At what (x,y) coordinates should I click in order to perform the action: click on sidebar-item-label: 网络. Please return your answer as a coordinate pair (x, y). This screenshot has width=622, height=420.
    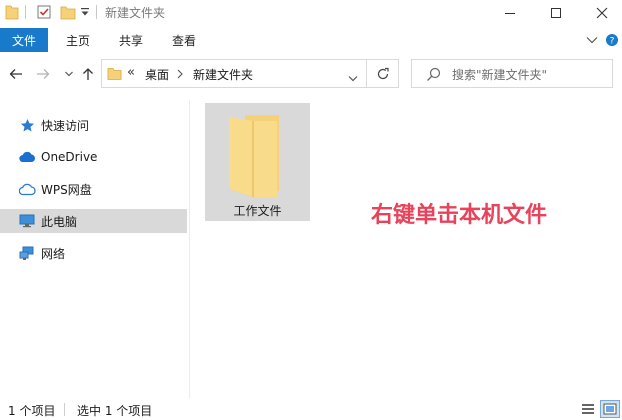
    Looking at the image, I should click on (53, 253).